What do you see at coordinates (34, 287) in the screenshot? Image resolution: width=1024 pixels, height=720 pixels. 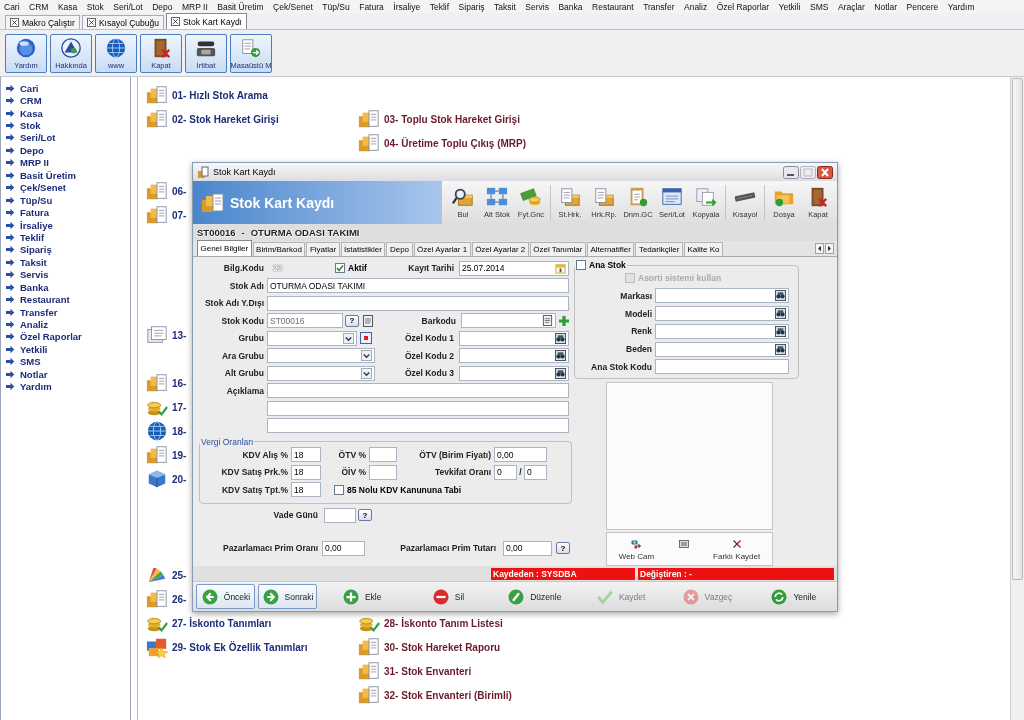 I see `sidebar-link: Banka` at bounding box center [34, 287].